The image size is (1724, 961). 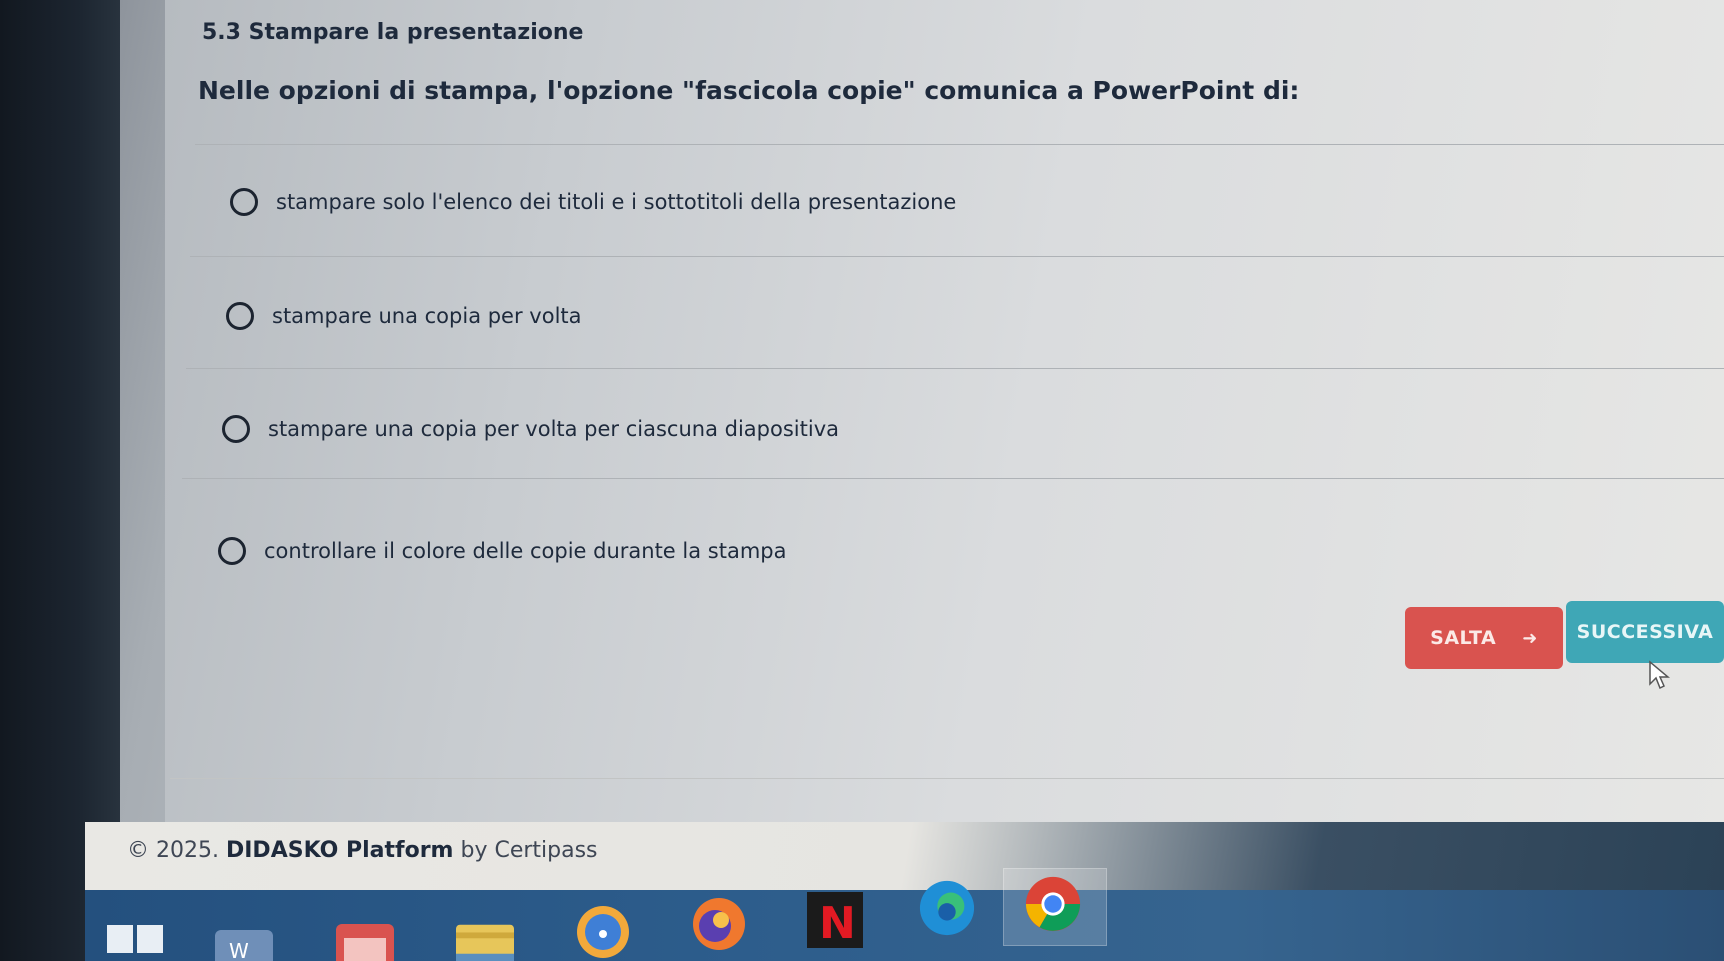 I want to click on skip-button: SALTA ➜, so click(x=1484, y=638).